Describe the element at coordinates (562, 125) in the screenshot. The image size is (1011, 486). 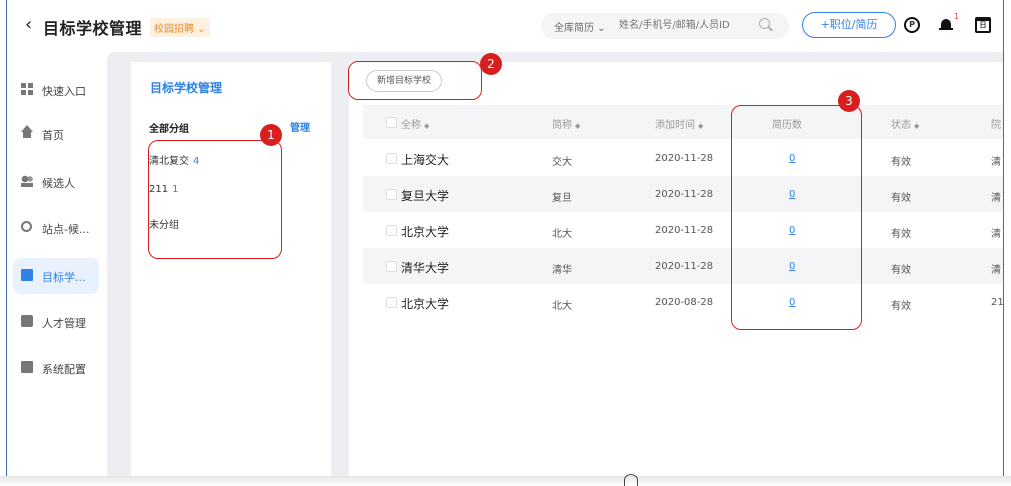
I see `column-label: 简称` at that location.